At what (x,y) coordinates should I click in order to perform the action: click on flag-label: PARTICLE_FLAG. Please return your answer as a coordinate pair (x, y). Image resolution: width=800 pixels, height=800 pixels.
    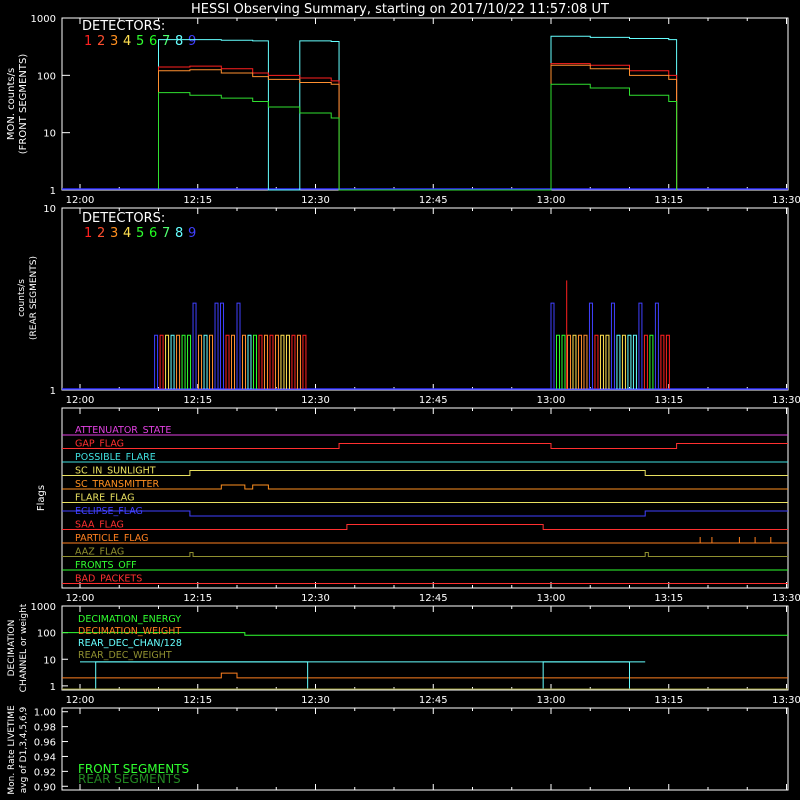
    Looking at the image, I should click on (111, 538).